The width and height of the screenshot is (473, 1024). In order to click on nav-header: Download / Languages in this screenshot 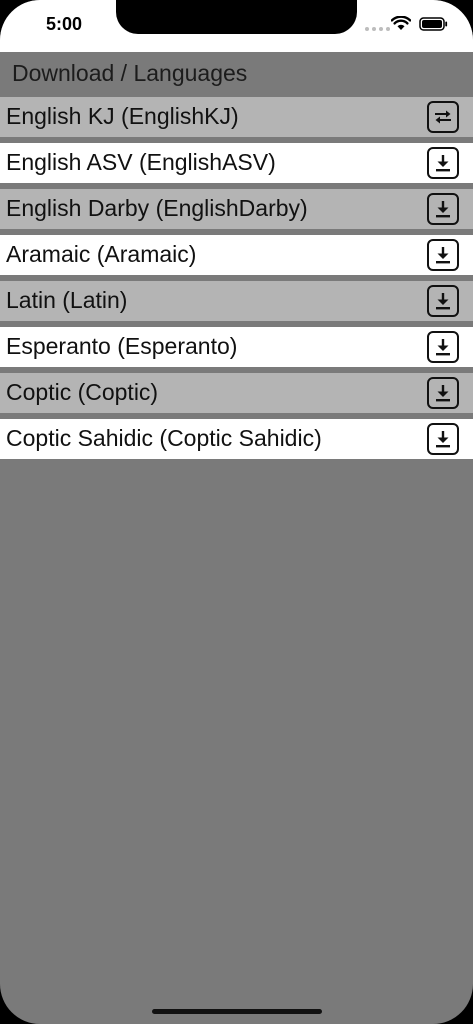, I will do `click(236, 74)`.